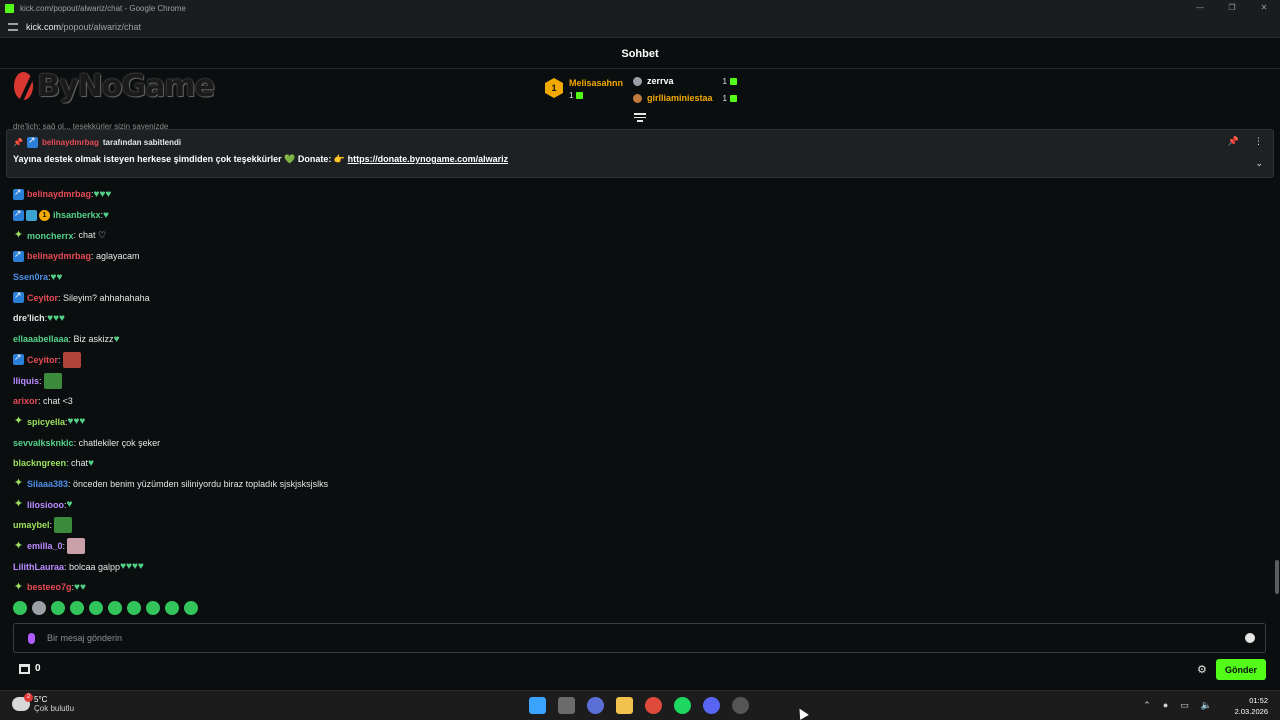  What do you see at coordinates (638, 256) in the screenshot?
I see `chat-message: belinaydmrbag: aglayacam` at bounding box center [638, 256].